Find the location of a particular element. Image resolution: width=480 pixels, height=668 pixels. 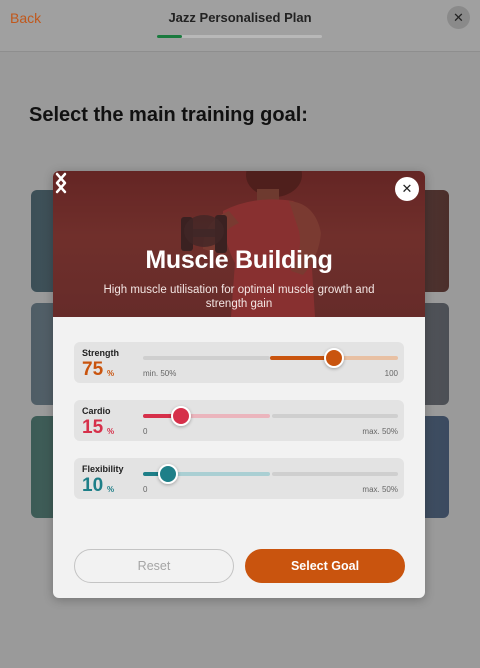

select-goal-button: Select Goal is located at coordinates (325, 566).